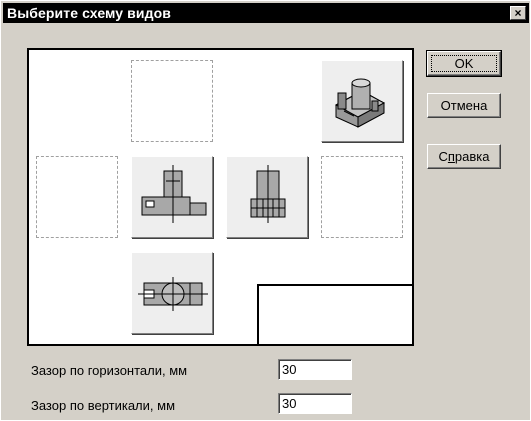 The height and width of the screenshot is (421, 531). I want to click on dialog-title: Выберите схему видов, so click(89, 13).